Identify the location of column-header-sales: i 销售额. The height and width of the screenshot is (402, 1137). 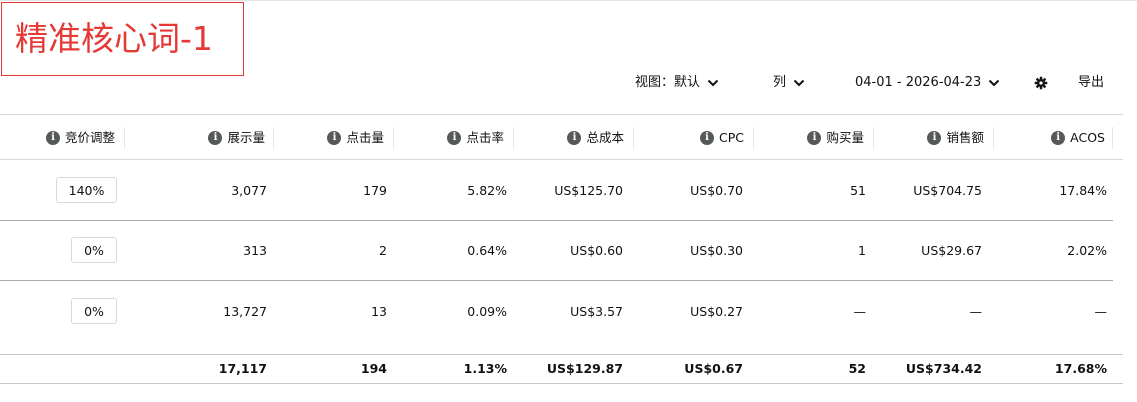
(955, 138).